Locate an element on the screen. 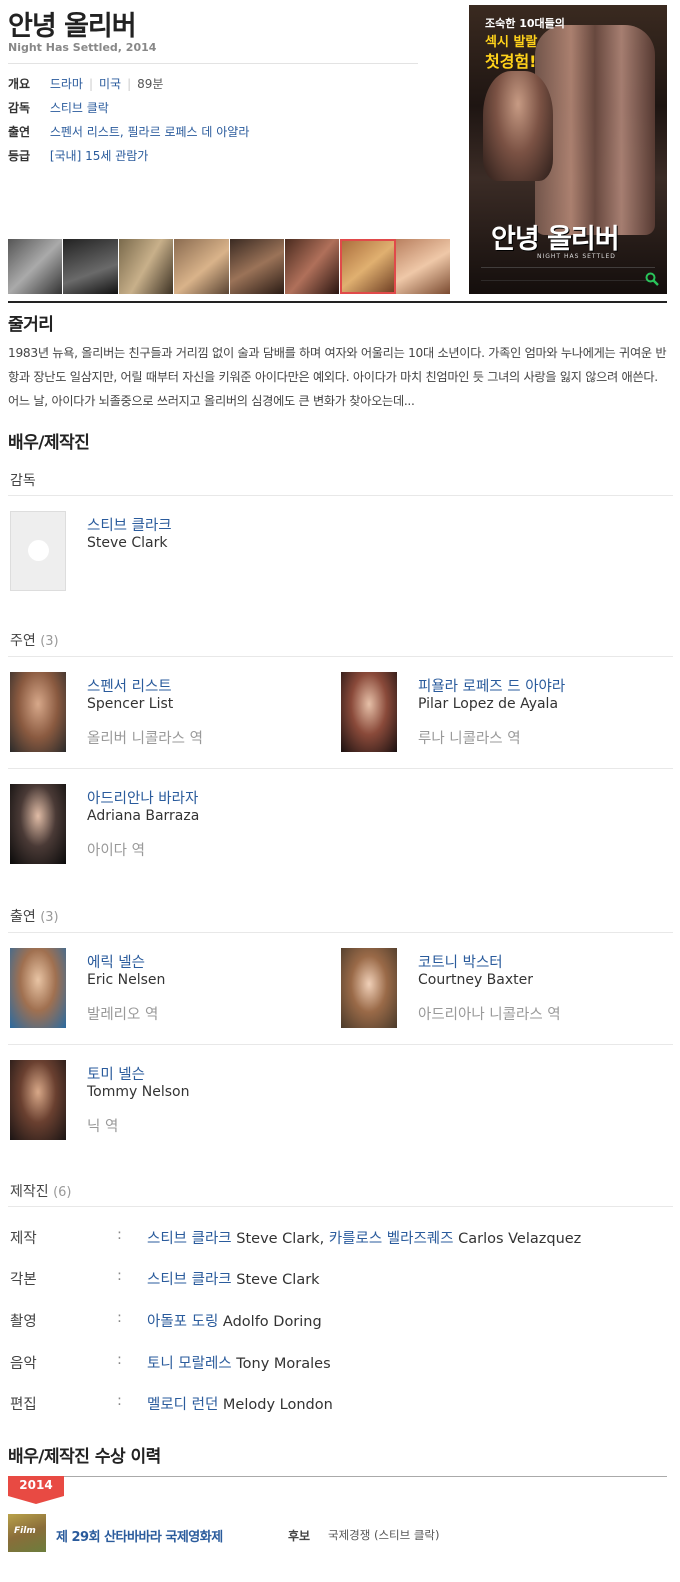 Image resolution: width=680 pixels, height=1582 pixels. rating-link: [국내] 15세 관람가 is located at coordinates (99, 156).